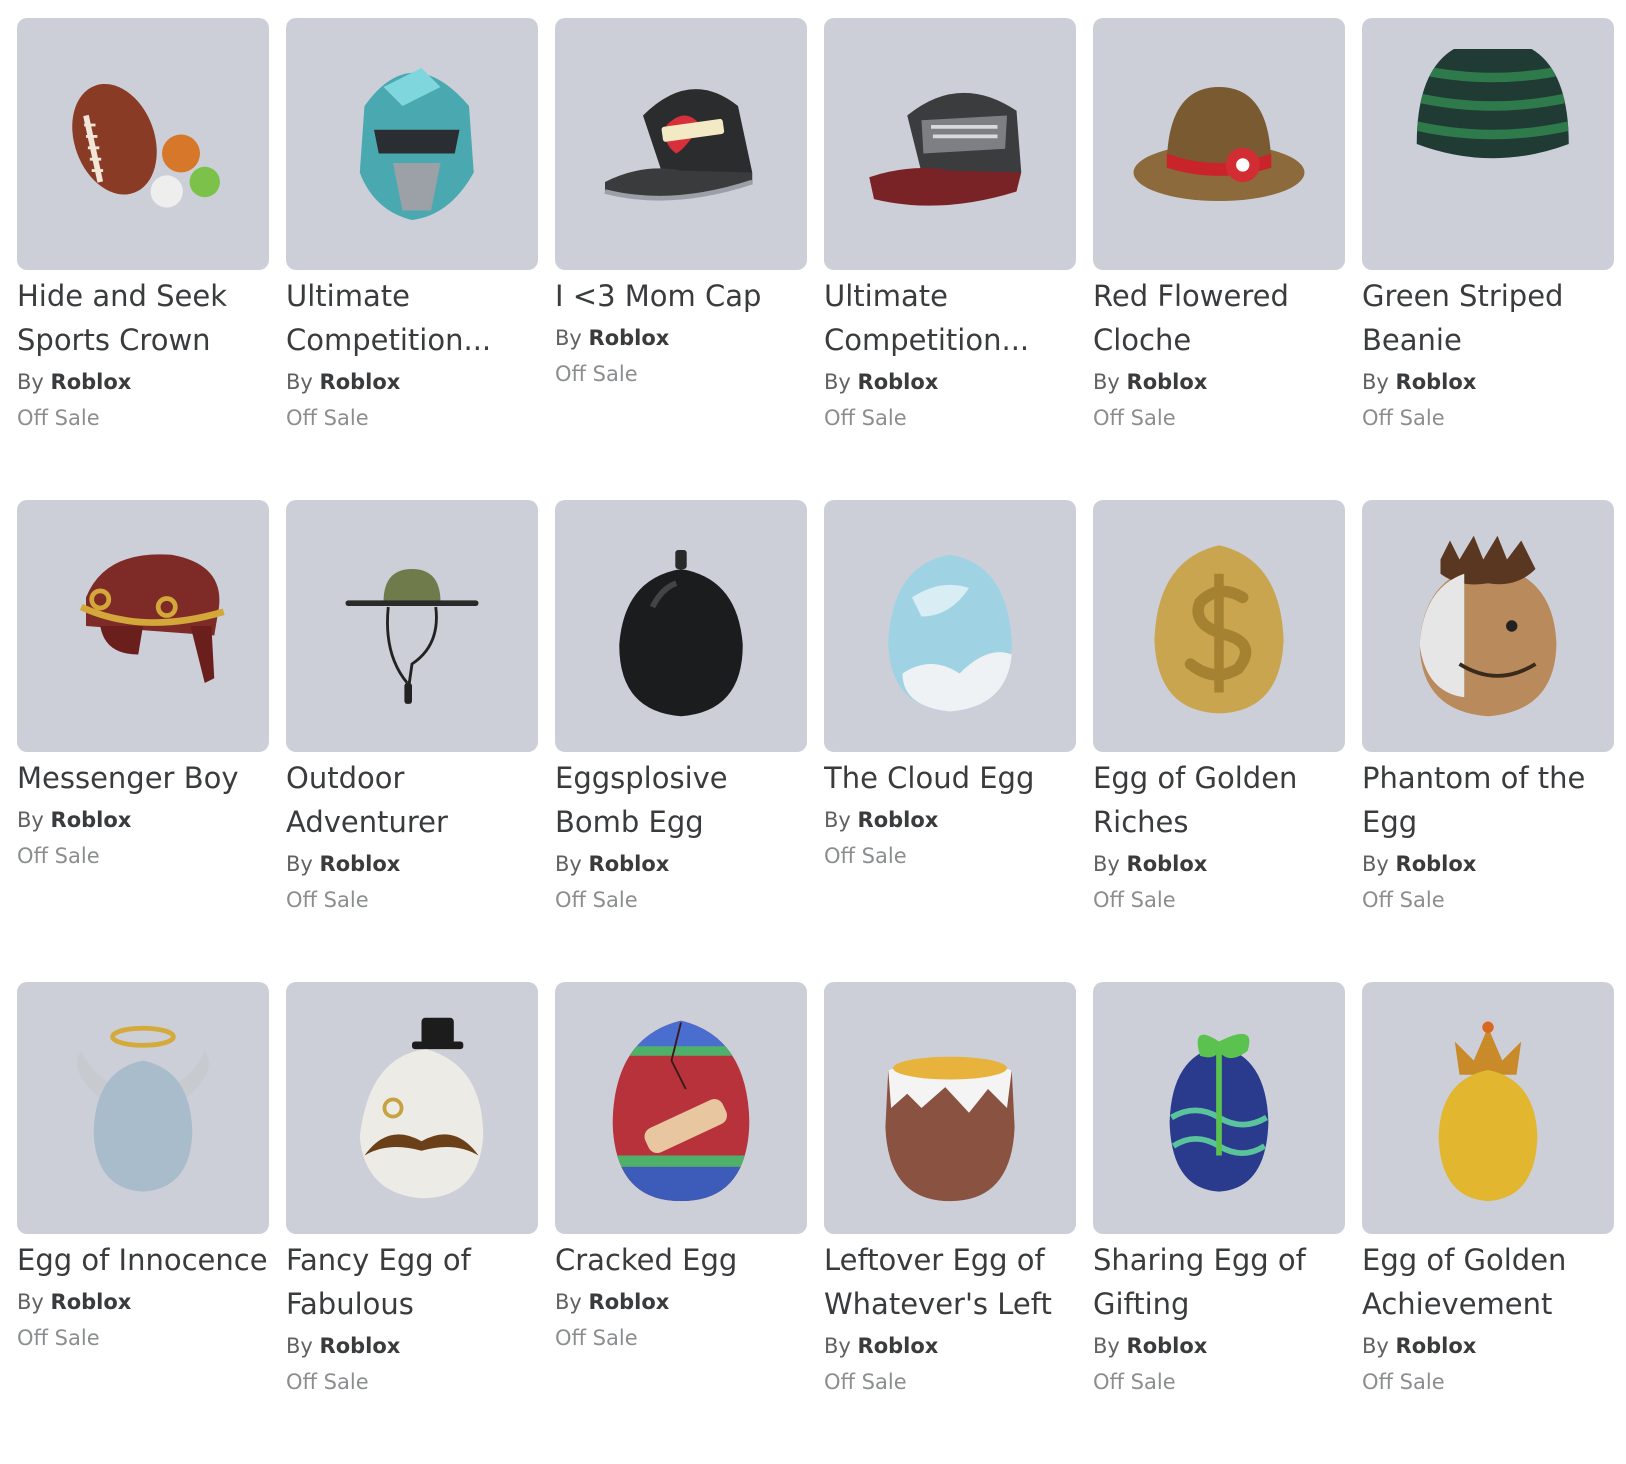  I want to click on item-name: Eggsplosive Bomb Egg, so click(681, 800).